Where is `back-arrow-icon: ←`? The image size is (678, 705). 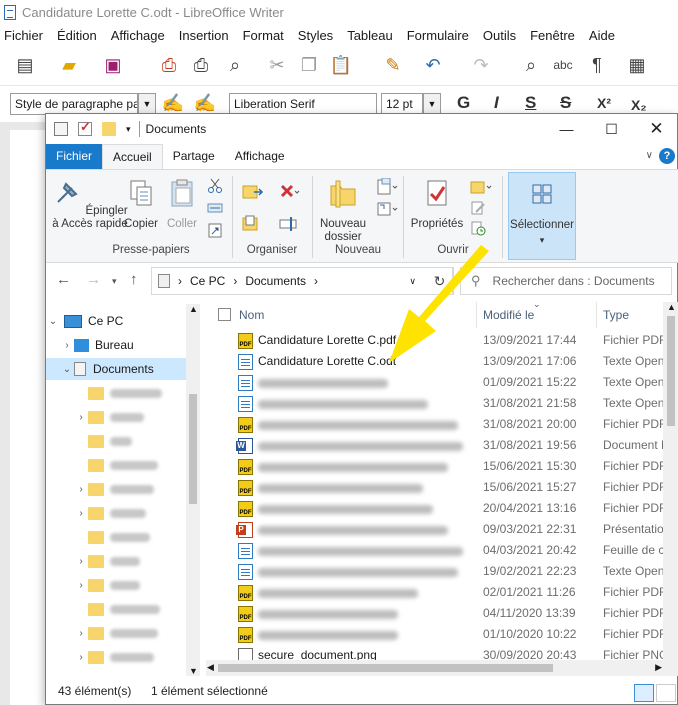
back-arrow-icon: ← is located at coordinates (63, 279).